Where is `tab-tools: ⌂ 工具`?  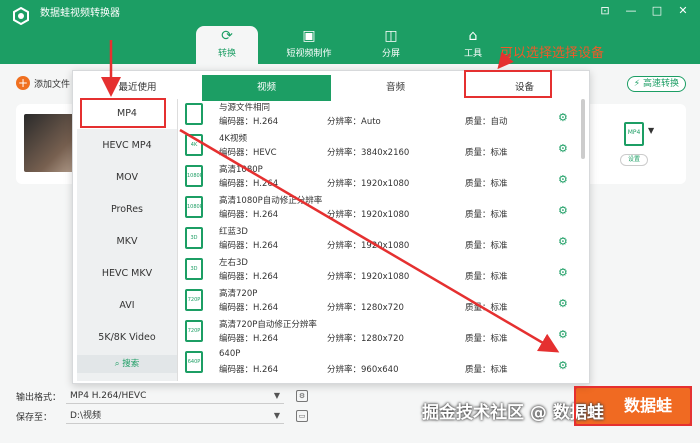
tab-tools: ⌂ 工具 is located at coordinates (473, 46).